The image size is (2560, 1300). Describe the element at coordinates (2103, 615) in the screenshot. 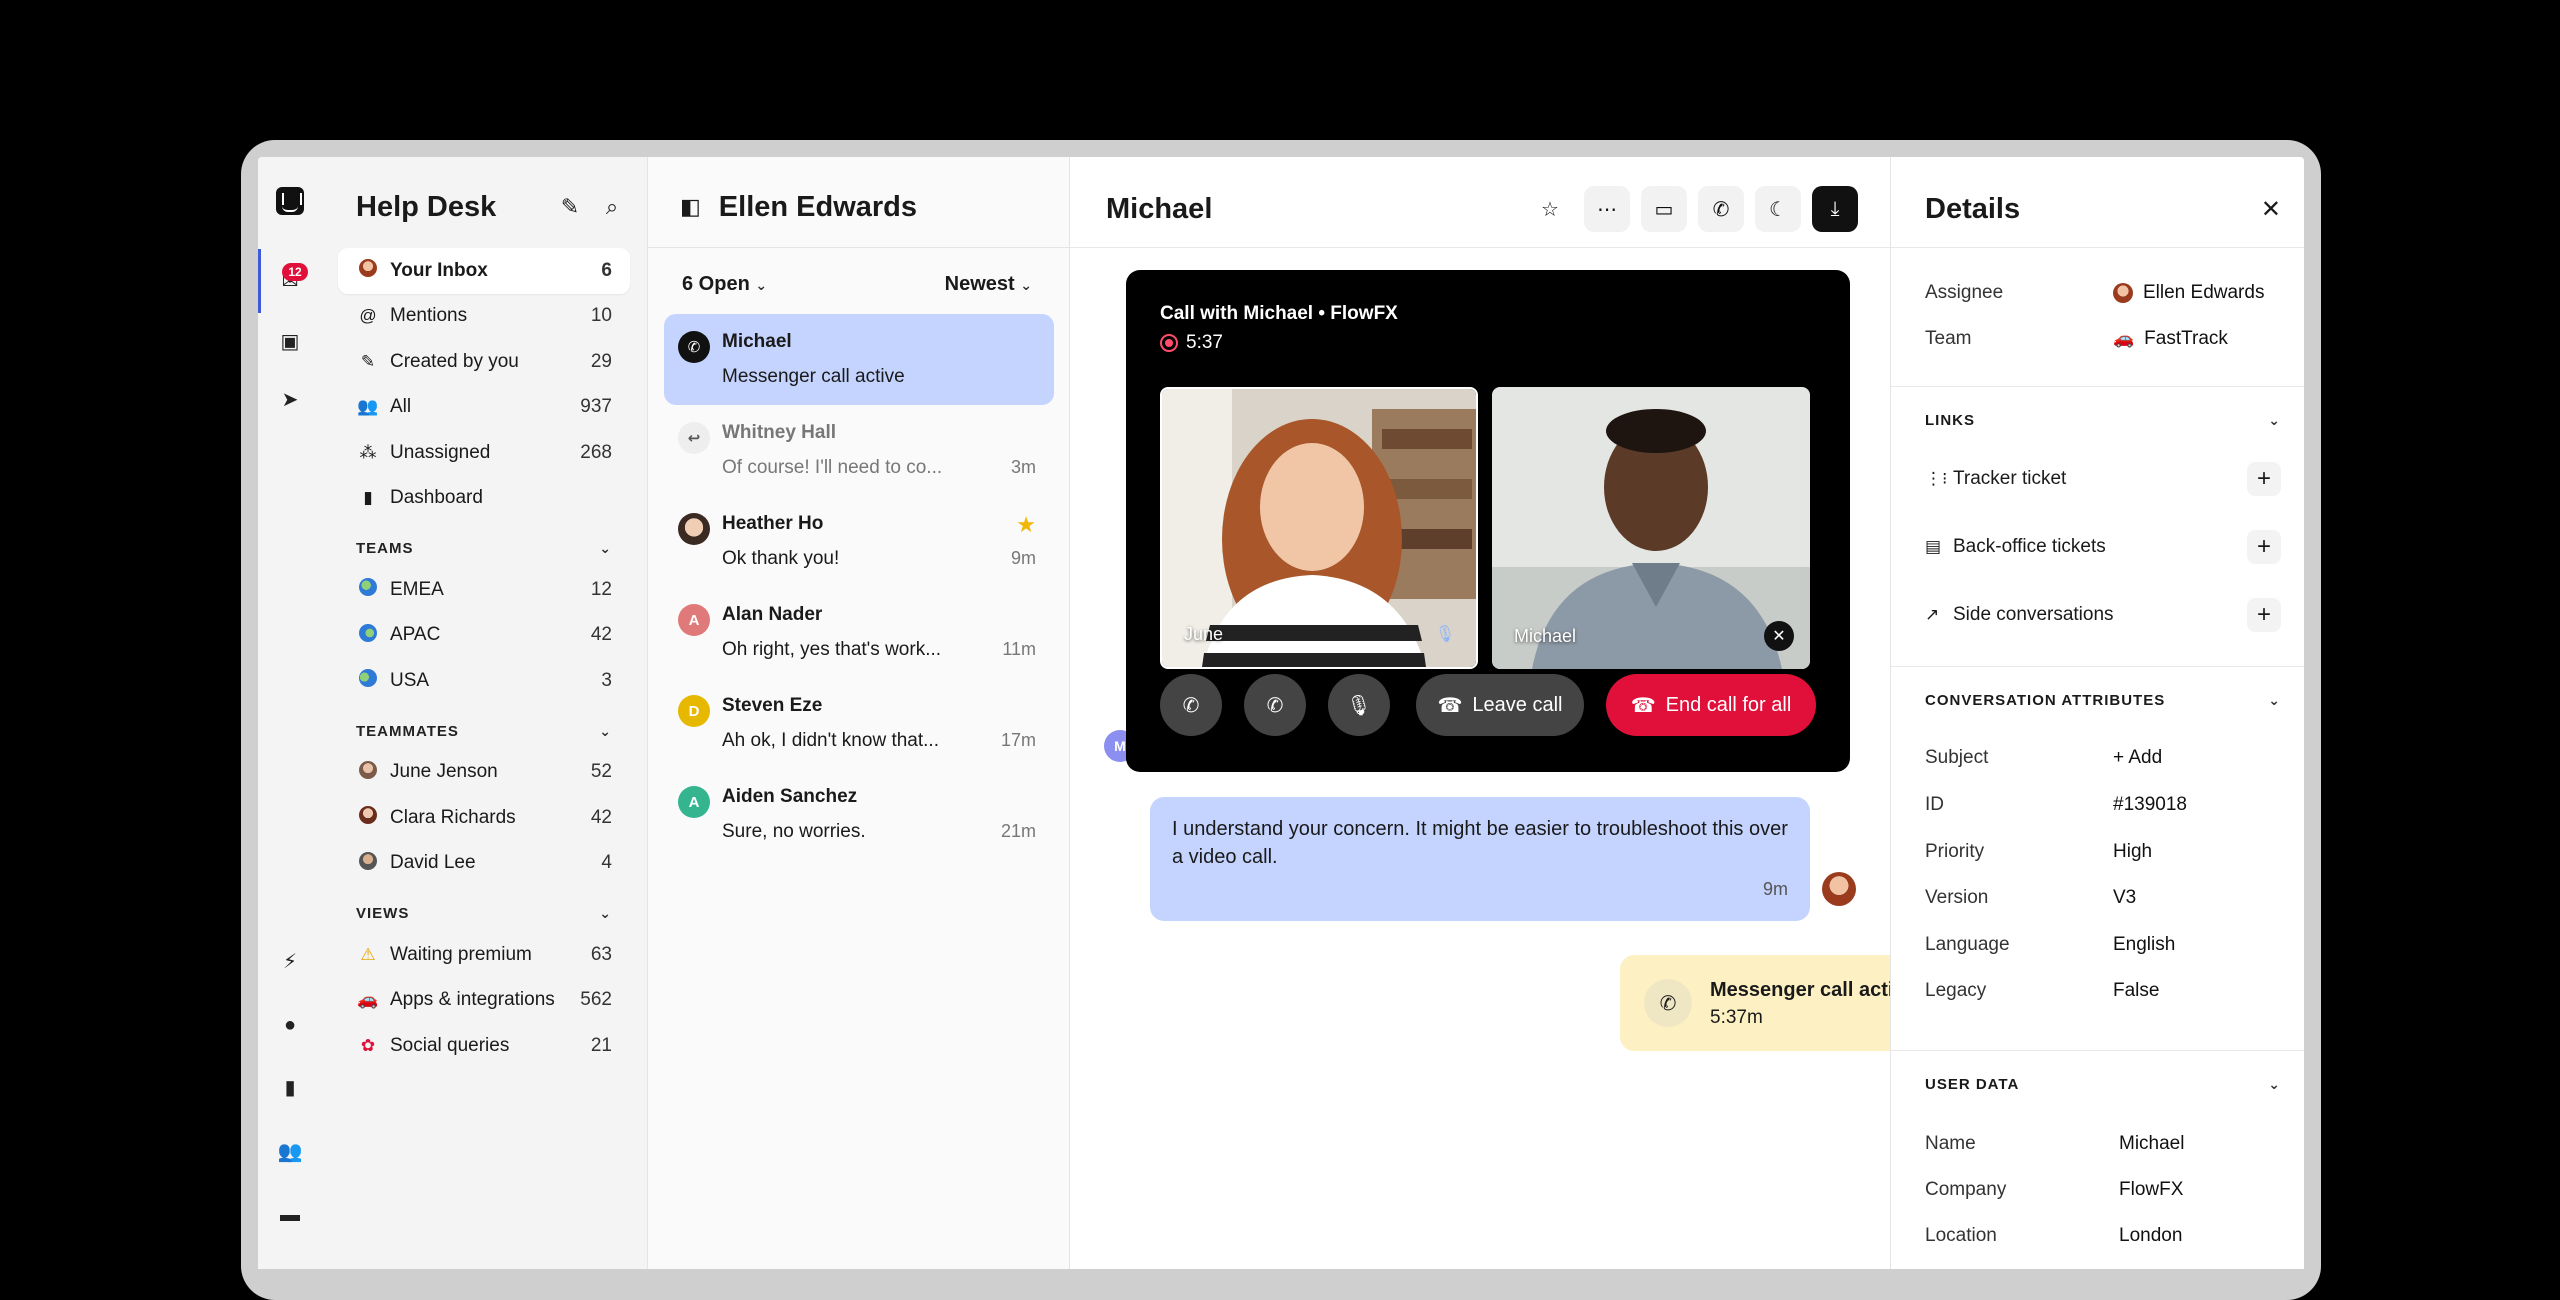

I see `link-side-conversations: ↗ Side conversations +` at that location.